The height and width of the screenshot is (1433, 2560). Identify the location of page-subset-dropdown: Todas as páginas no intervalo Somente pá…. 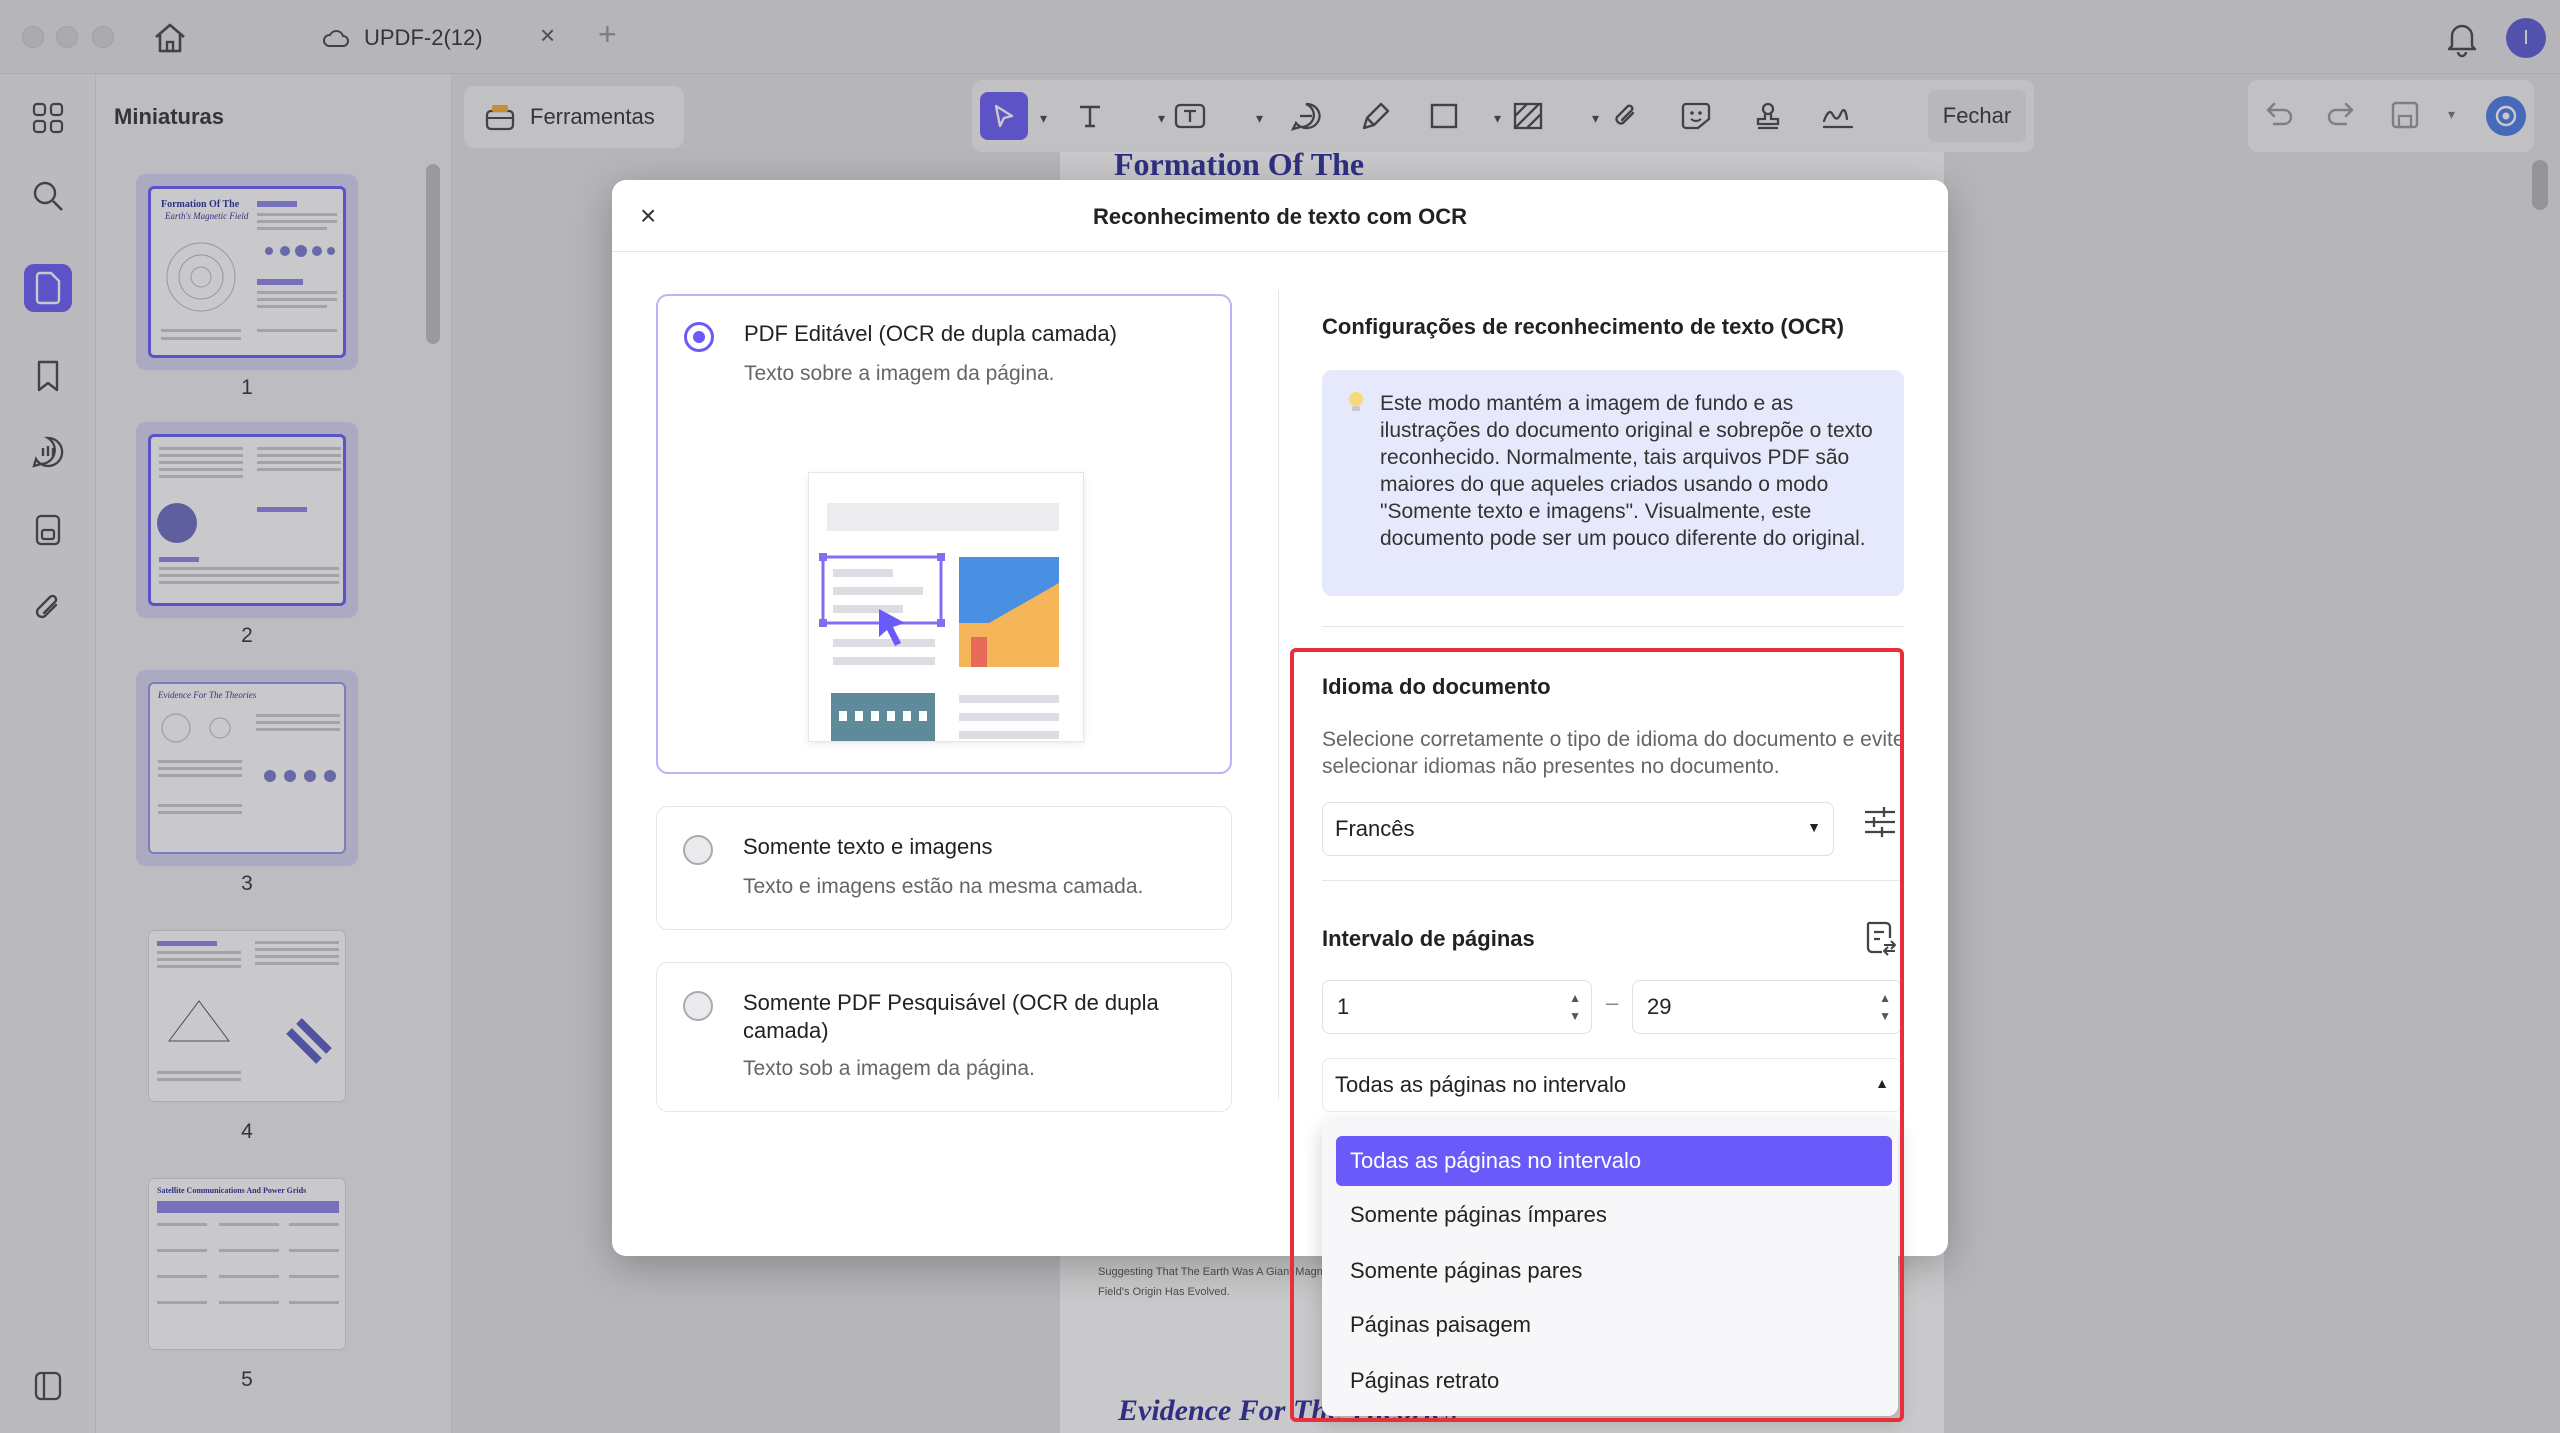
(1610, 1268).